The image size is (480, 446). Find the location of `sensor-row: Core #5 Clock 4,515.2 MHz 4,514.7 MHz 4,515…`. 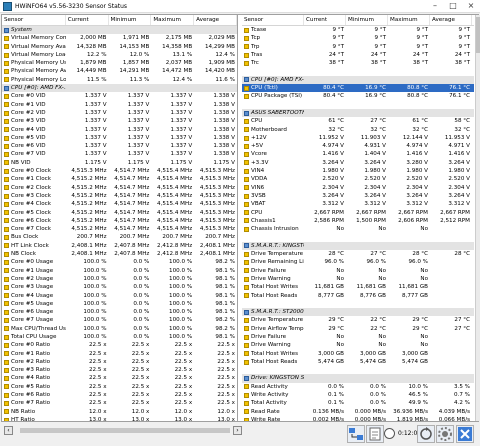

sensor-row: Core #5 Clock 4,515.2 MHz 4,514.7 MHz 4,515… is located at coordinates (119, 213).